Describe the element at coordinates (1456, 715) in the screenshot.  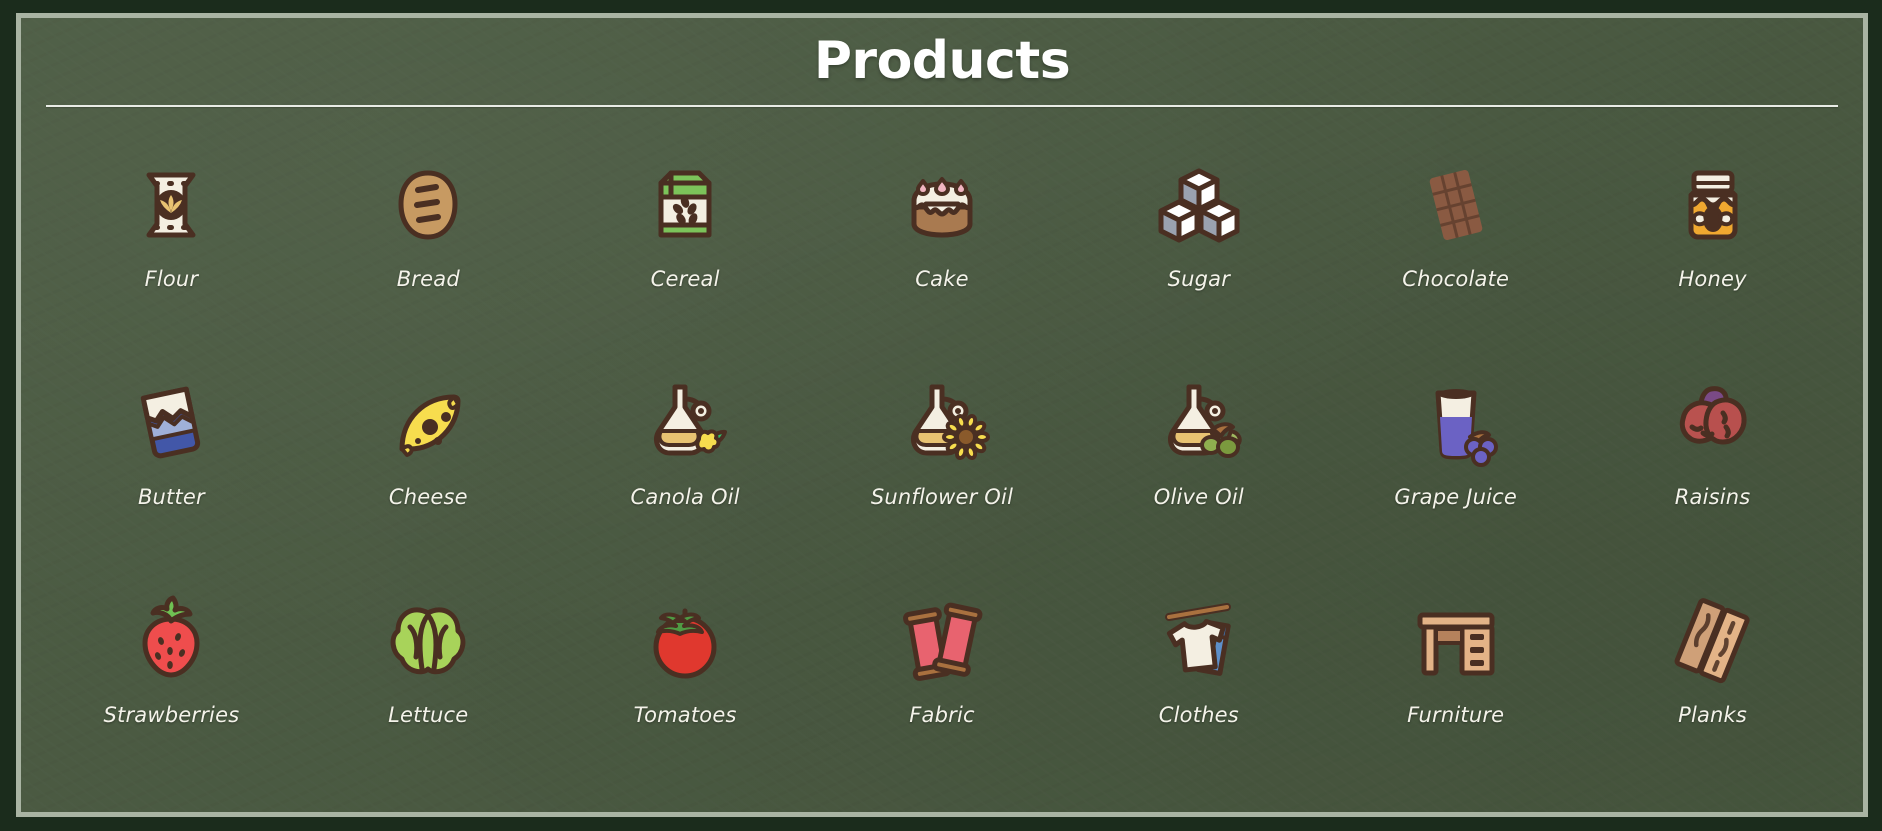
I see `product-label: Furniture` at that location.